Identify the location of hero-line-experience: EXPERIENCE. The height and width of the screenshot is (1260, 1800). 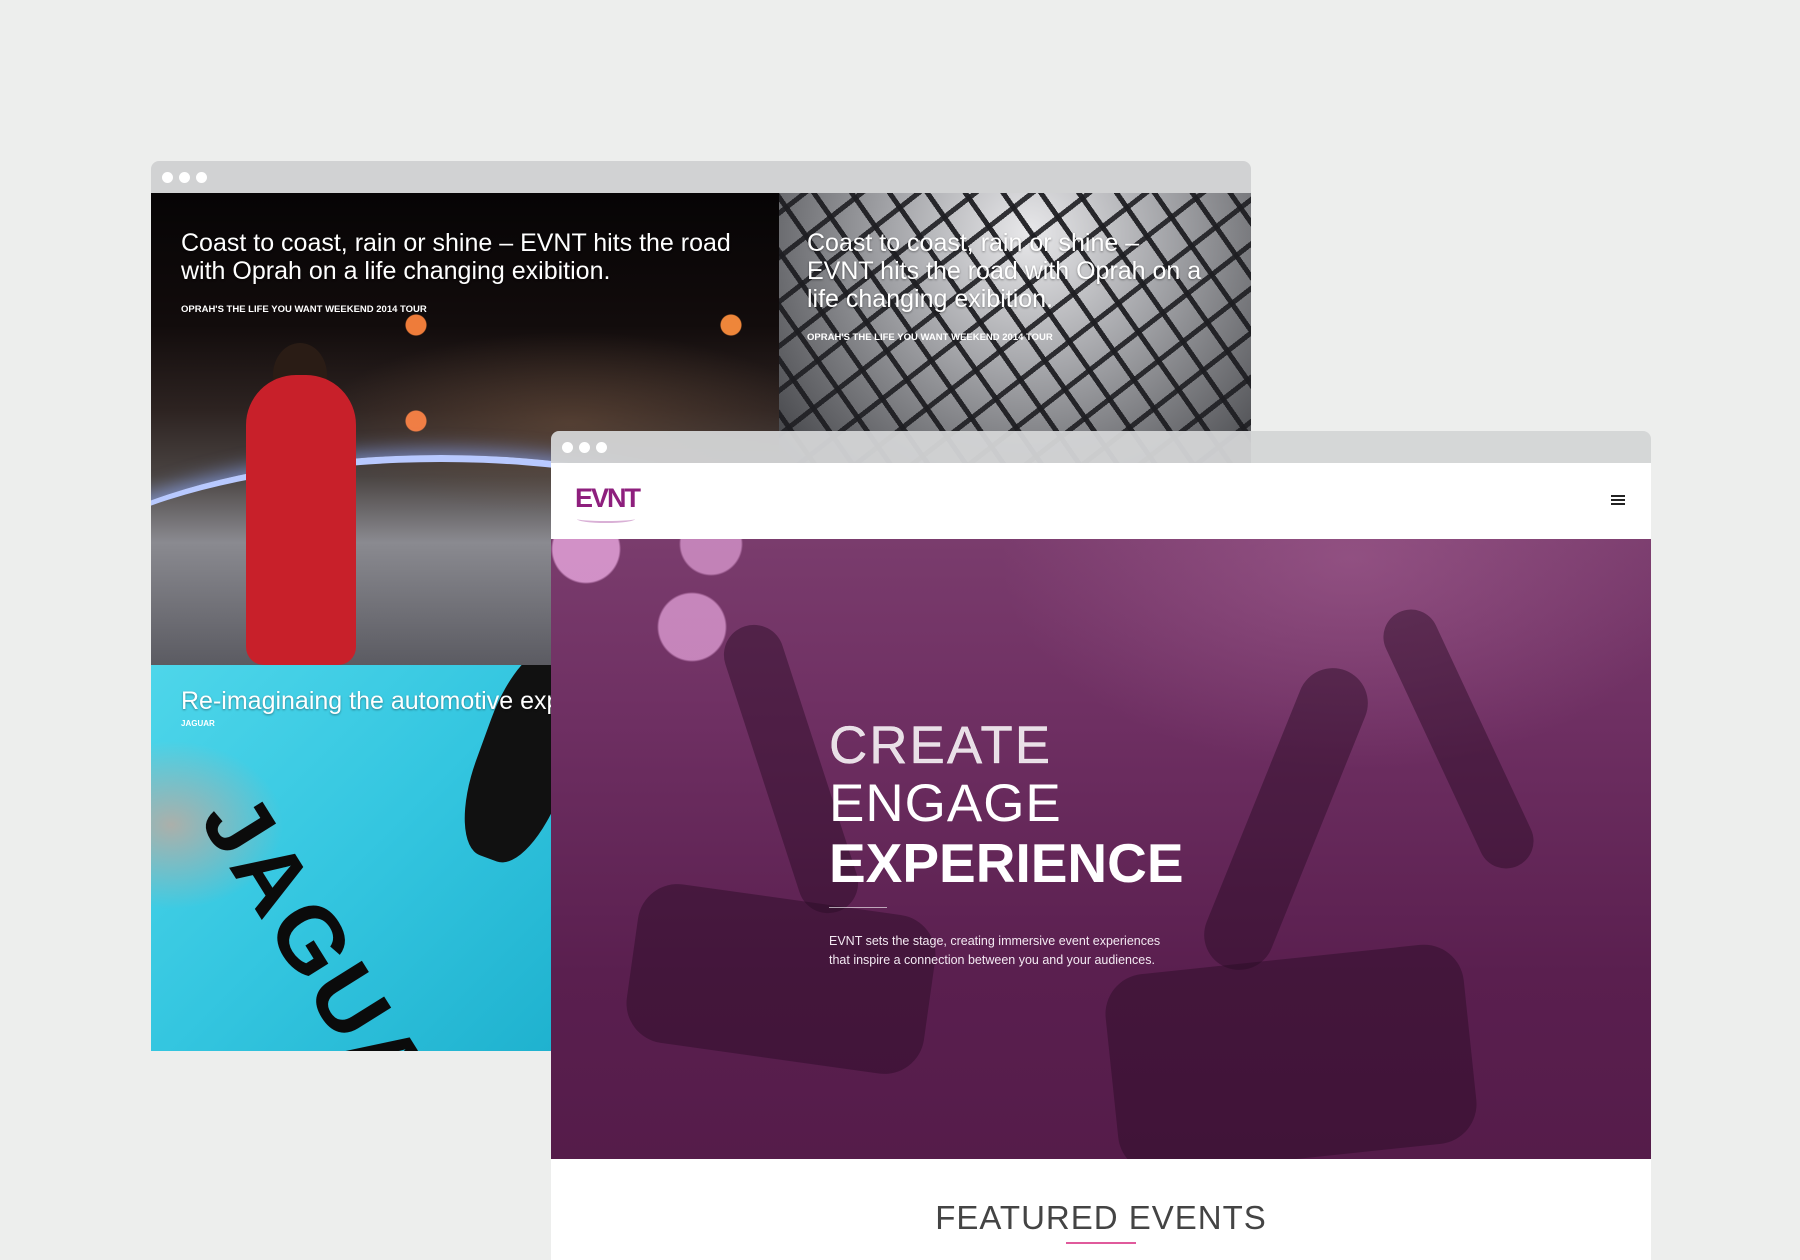
(1006, 863).